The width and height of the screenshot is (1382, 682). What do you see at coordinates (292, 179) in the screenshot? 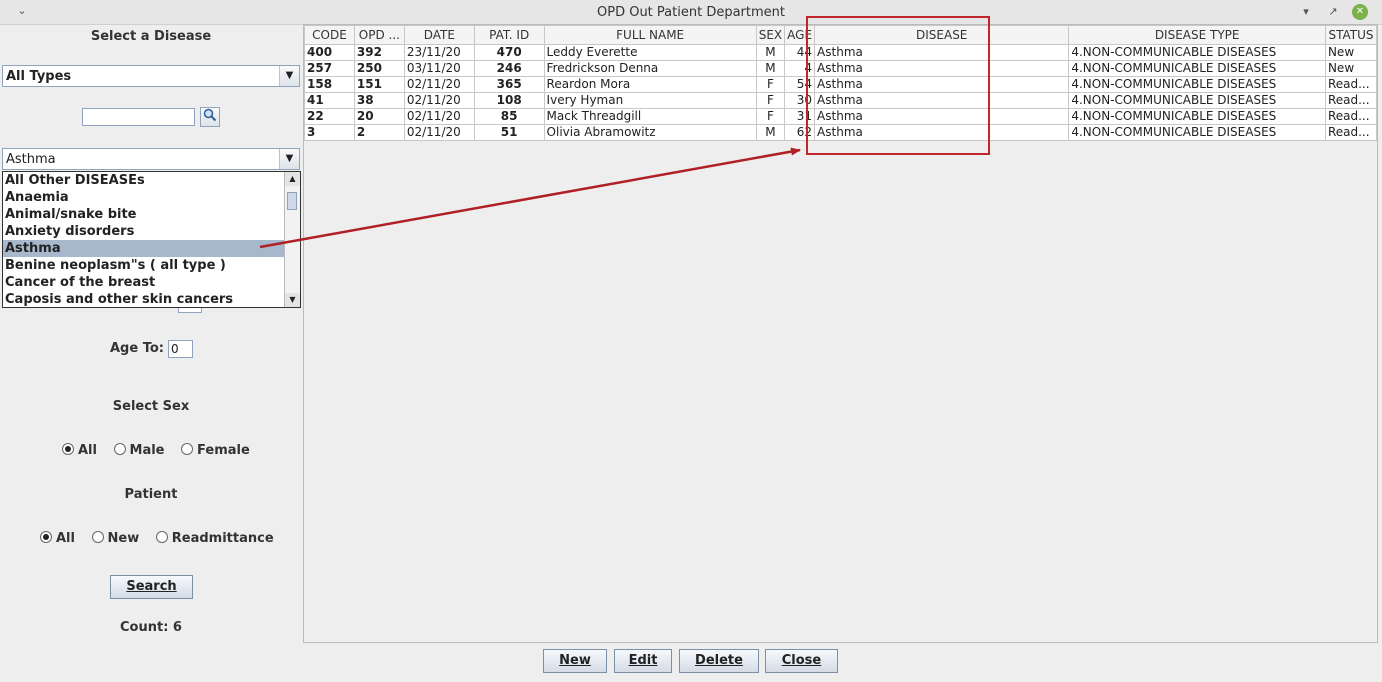
I see `scroll-up-icon: ▲` at bounding box center [292, 179].